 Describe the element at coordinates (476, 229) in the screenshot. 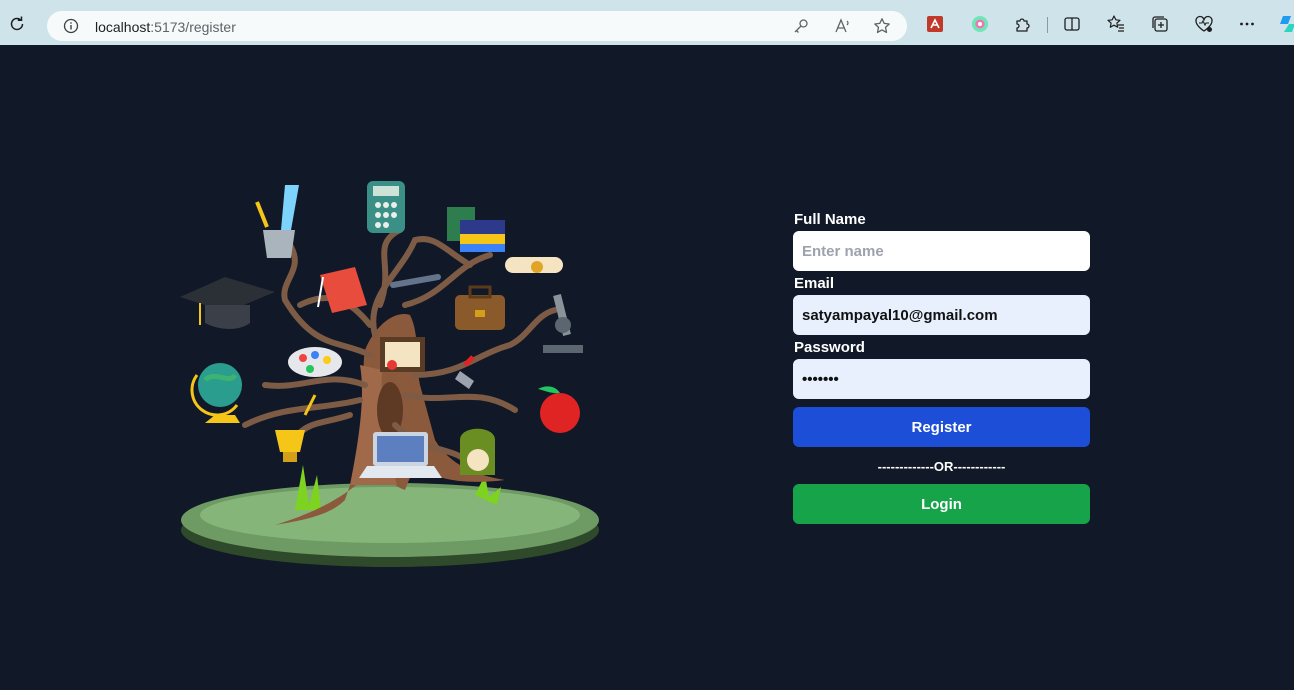

I see `books-icon` at that location.